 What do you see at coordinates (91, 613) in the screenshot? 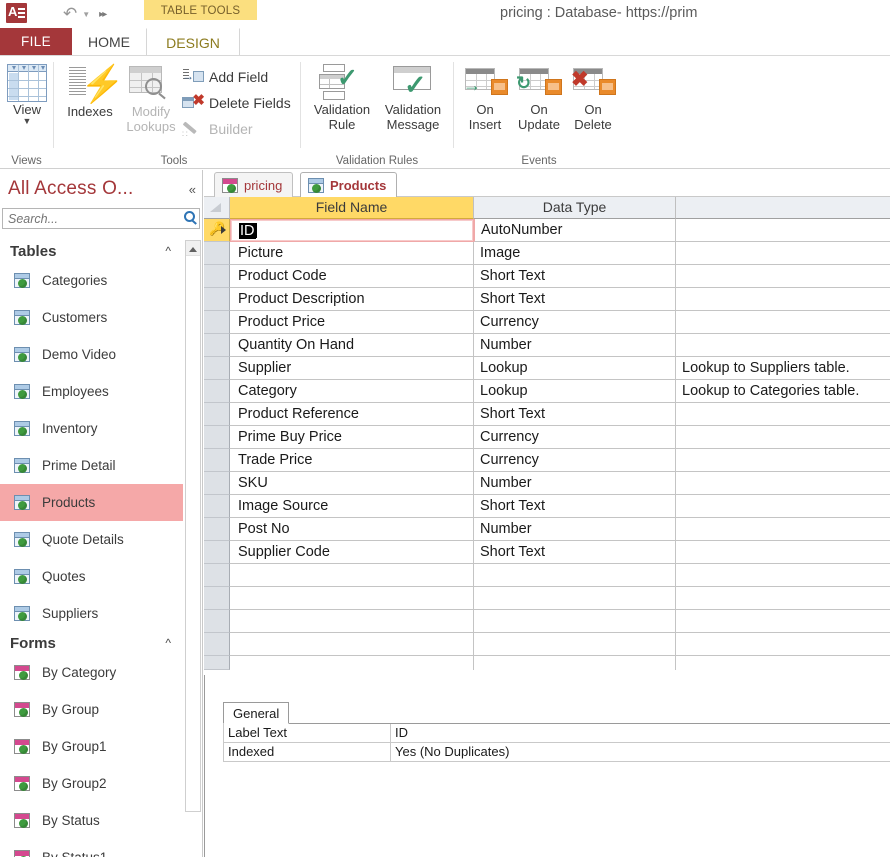
I see `nav-item-suppliers: Suppliers` at bounding box center [91, 613].